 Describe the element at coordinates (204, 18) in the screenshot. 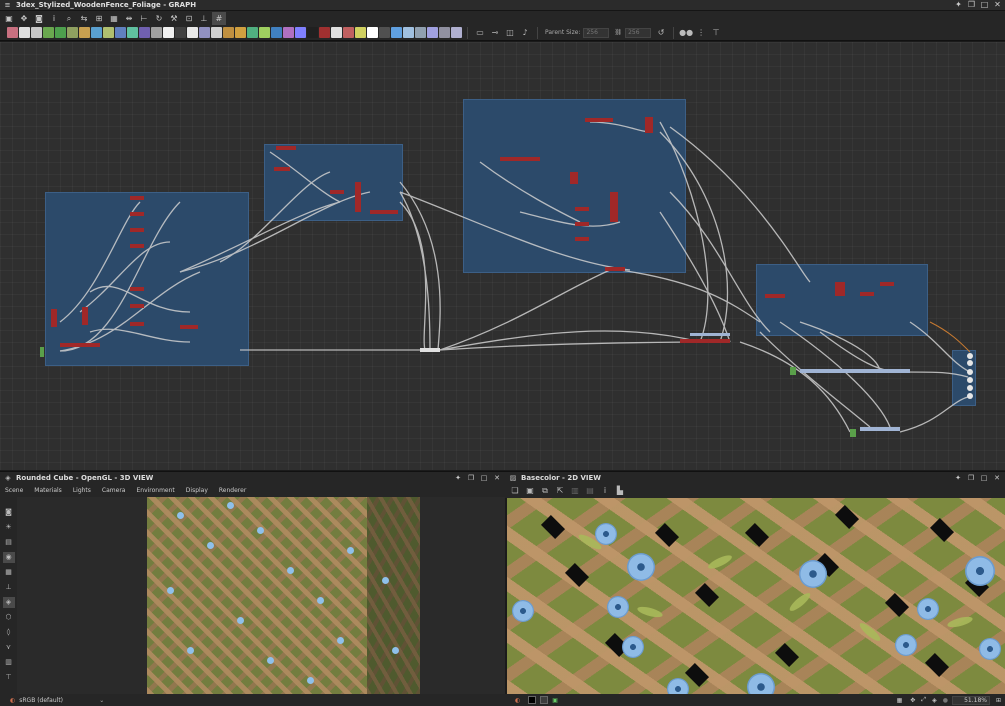

I see `lock-icon: ⊥` at that location.